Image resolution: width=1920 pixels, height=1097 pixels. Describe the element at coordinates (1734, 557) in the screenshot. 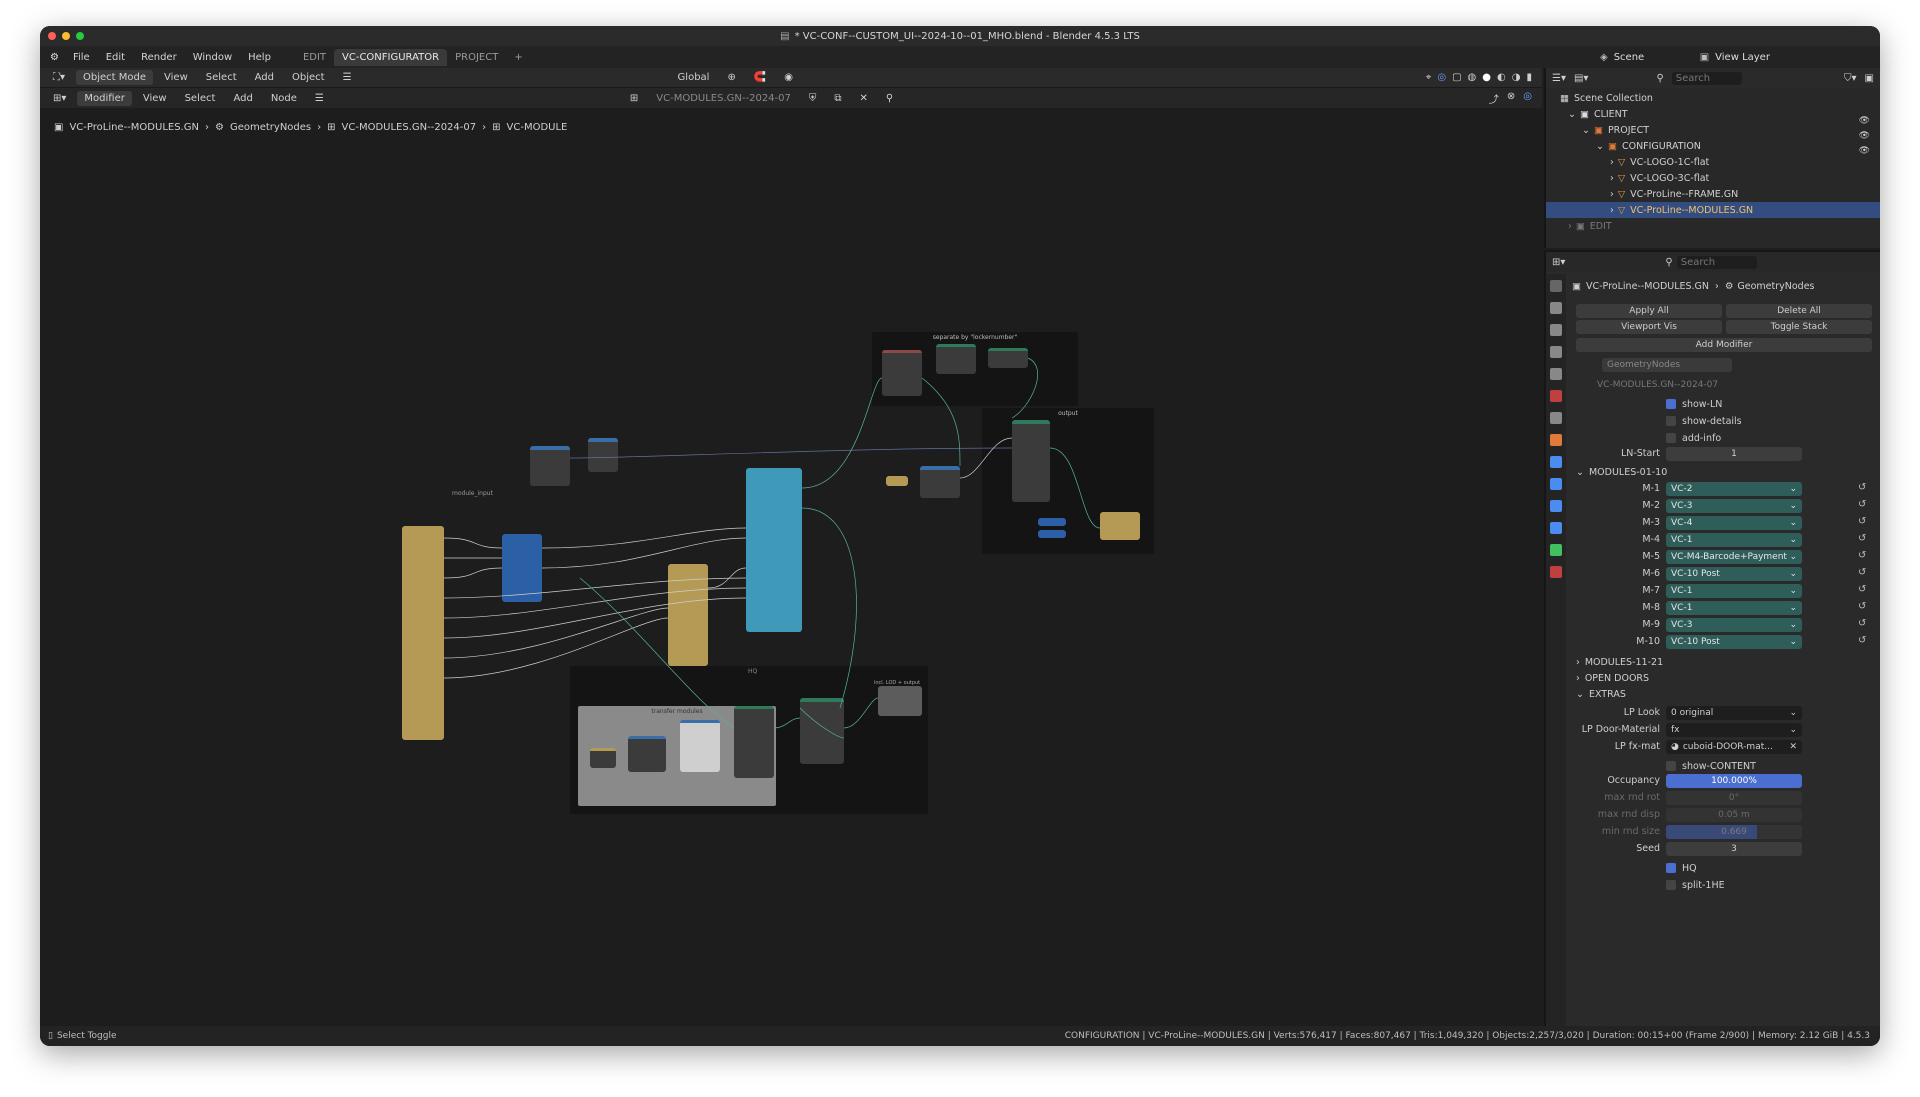

I see `module-dropdown: VC-M4-Barcode+Payment ⌄` at that location.